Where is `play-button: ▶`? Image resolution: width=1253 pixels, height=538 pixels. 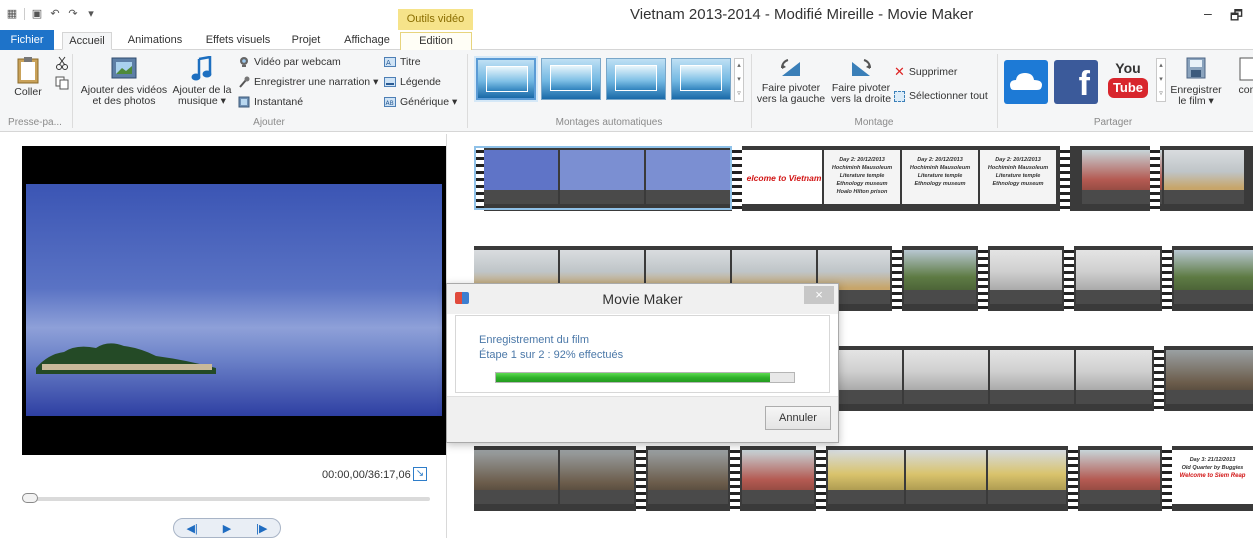 play-button: ▶ is located at coordinates (227, 528).